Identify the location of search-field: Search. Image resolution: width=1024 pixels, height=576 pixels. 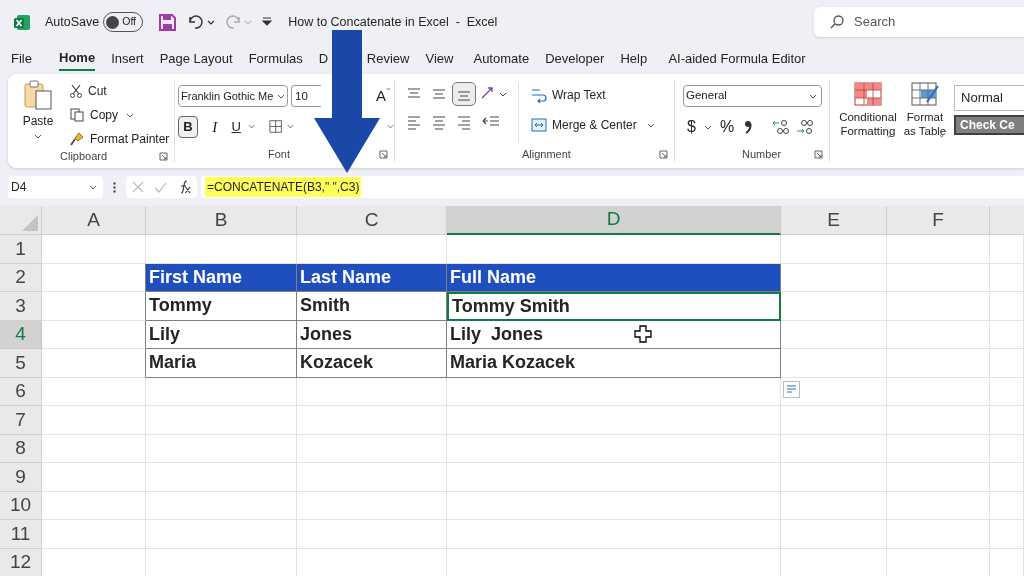
(919, 22).